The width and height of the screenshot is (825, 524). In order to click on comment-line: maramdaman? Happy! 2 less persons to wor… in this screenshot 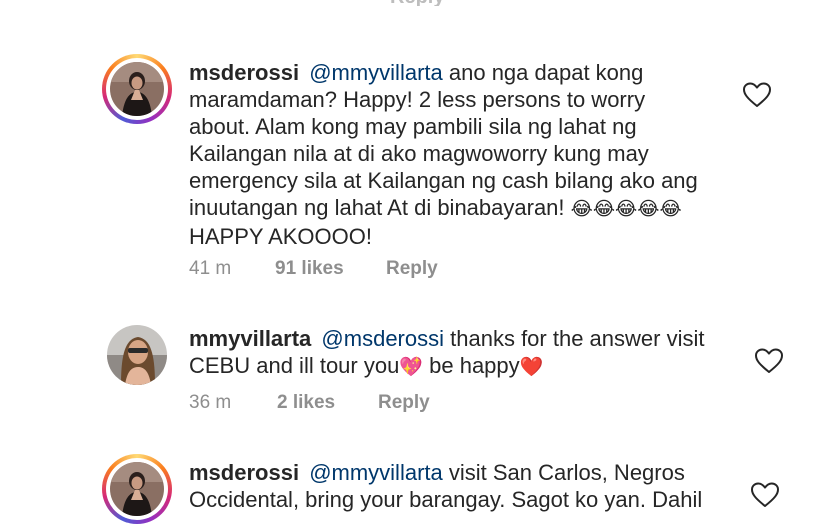, I will do `click(417, 99)`.